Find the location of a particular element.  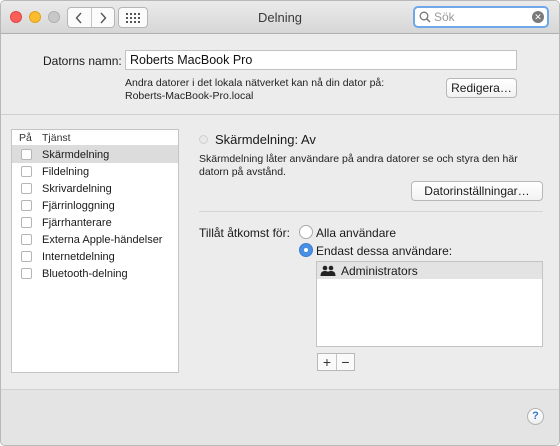

service-label: Skrivardelning is located at coordinates (77, 188).